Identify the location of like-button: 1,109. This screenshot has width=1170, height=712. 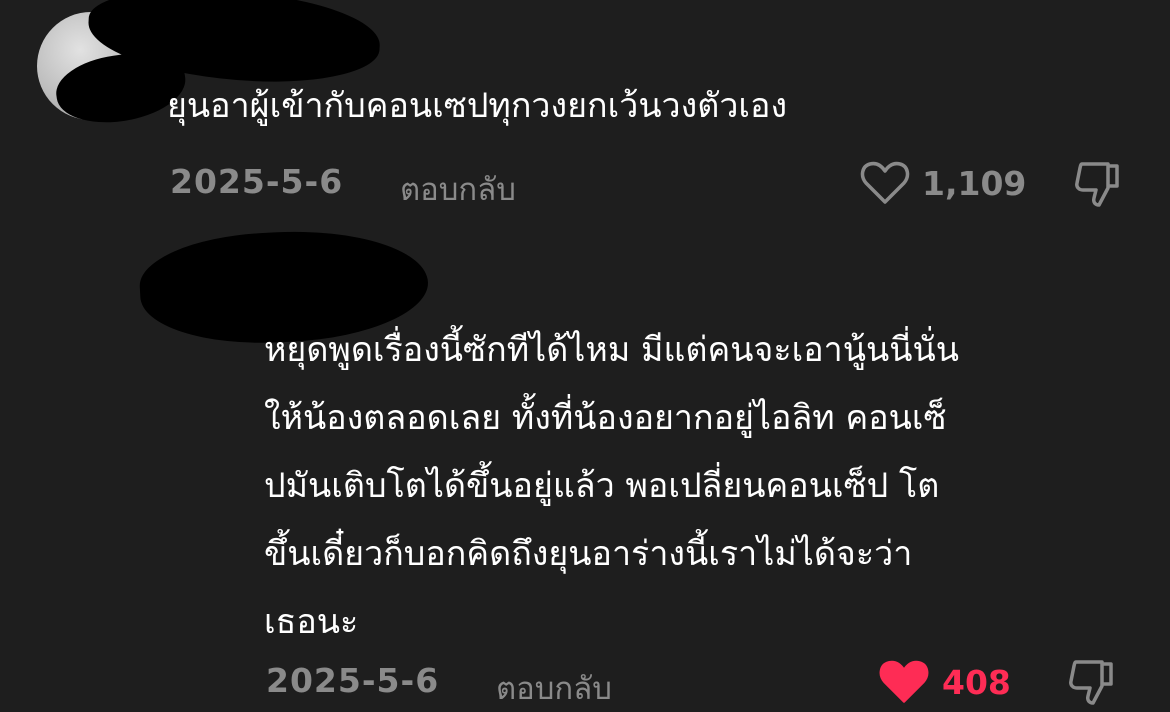
(943, 183).